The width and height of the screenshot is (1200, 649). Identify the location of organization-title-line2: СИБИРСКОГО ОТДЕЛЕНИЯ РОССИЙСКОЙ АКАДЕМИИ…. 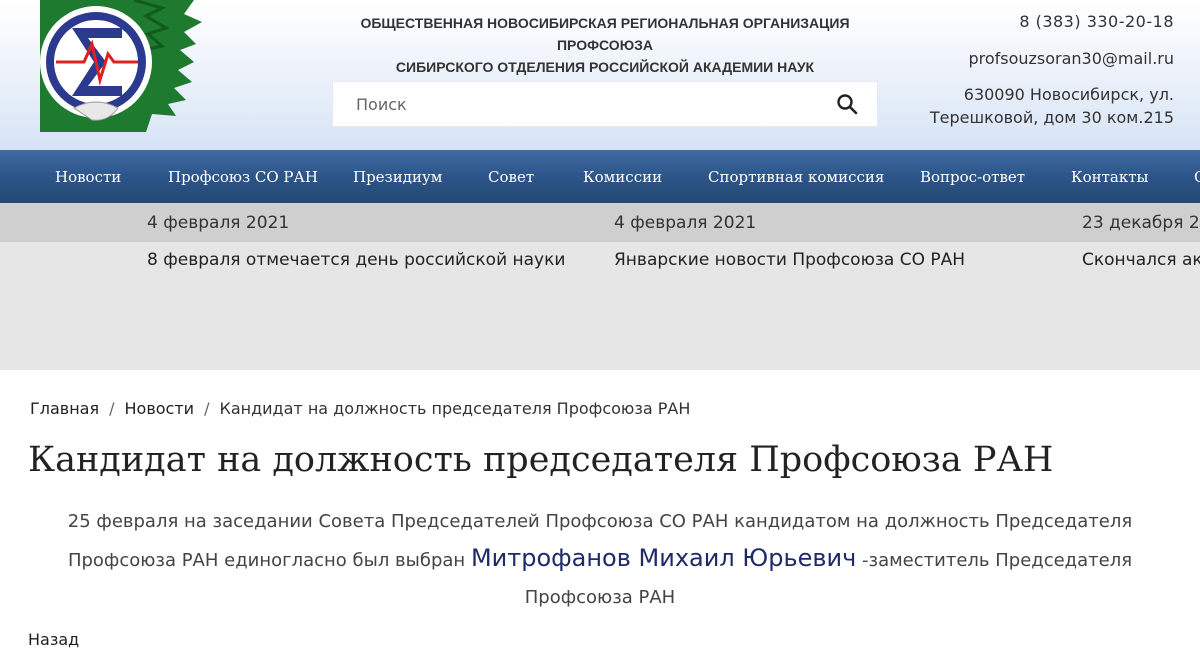
(605, 67).